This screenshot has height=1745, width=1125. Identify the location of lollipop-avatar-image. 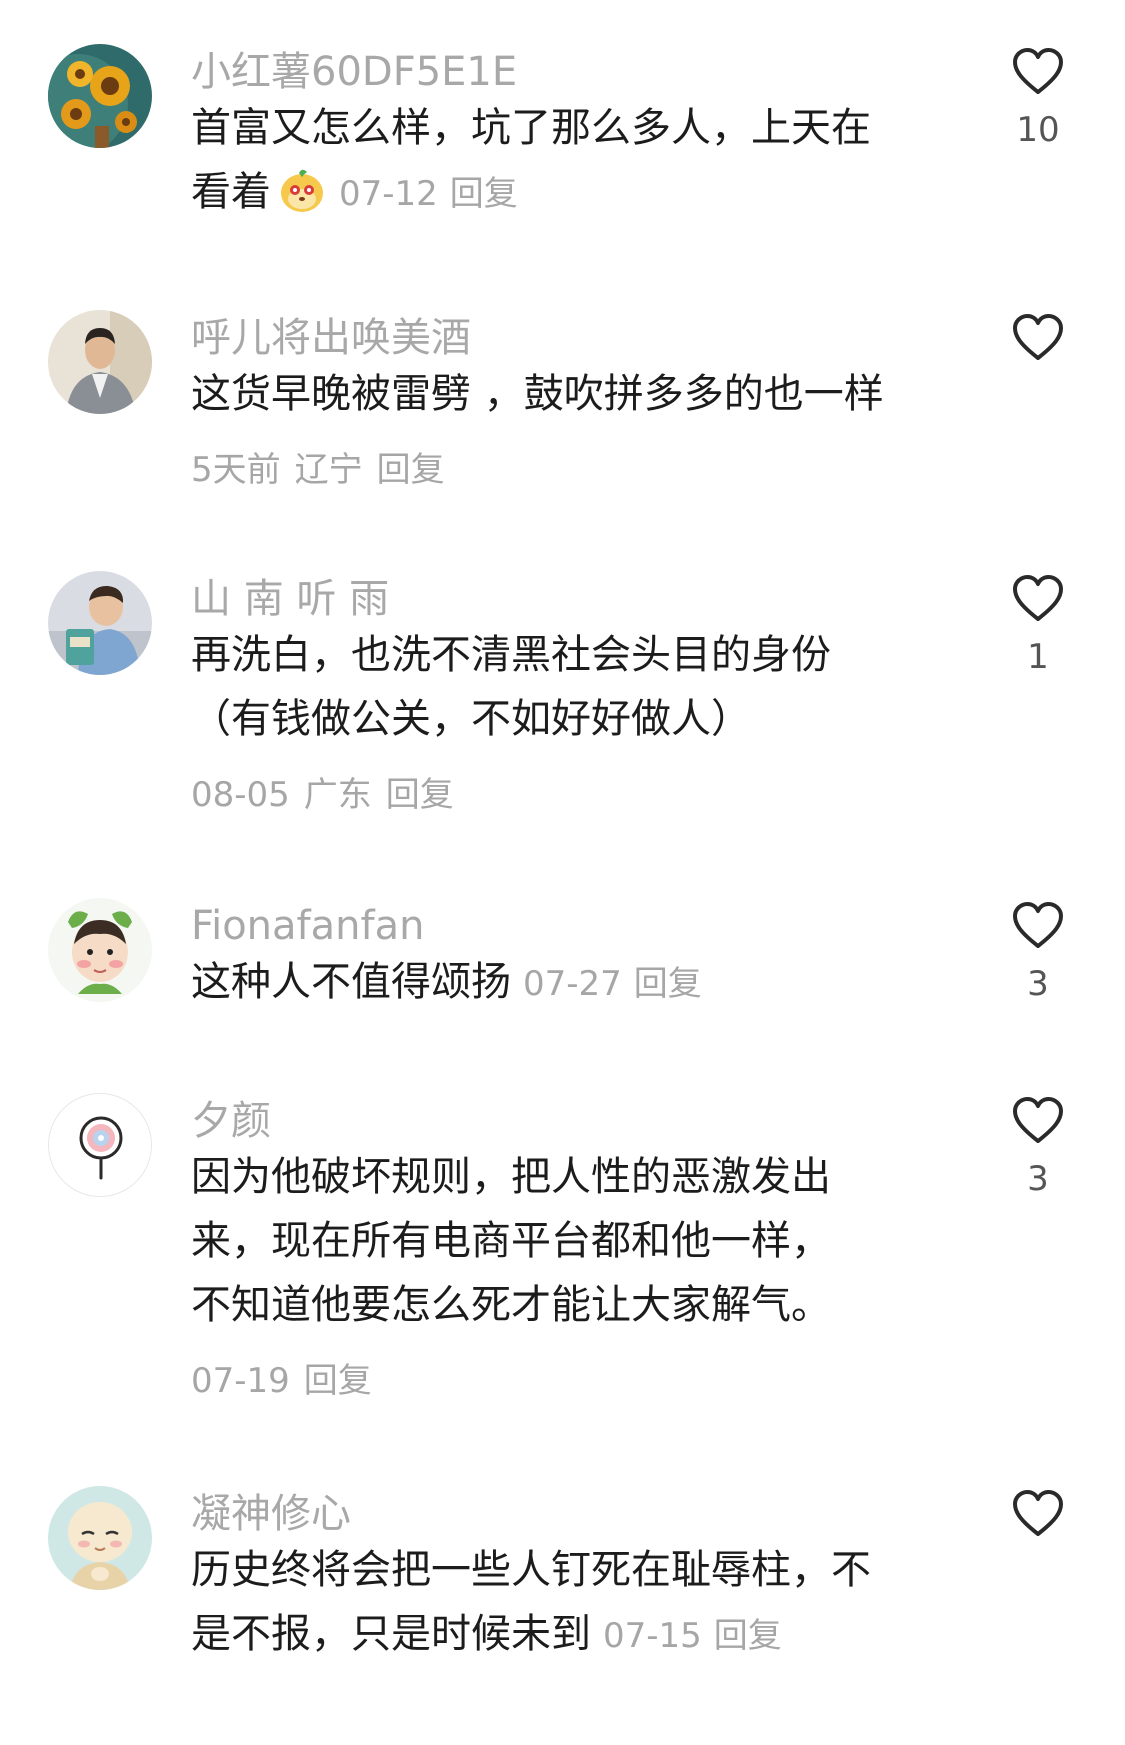
(100, 1145).